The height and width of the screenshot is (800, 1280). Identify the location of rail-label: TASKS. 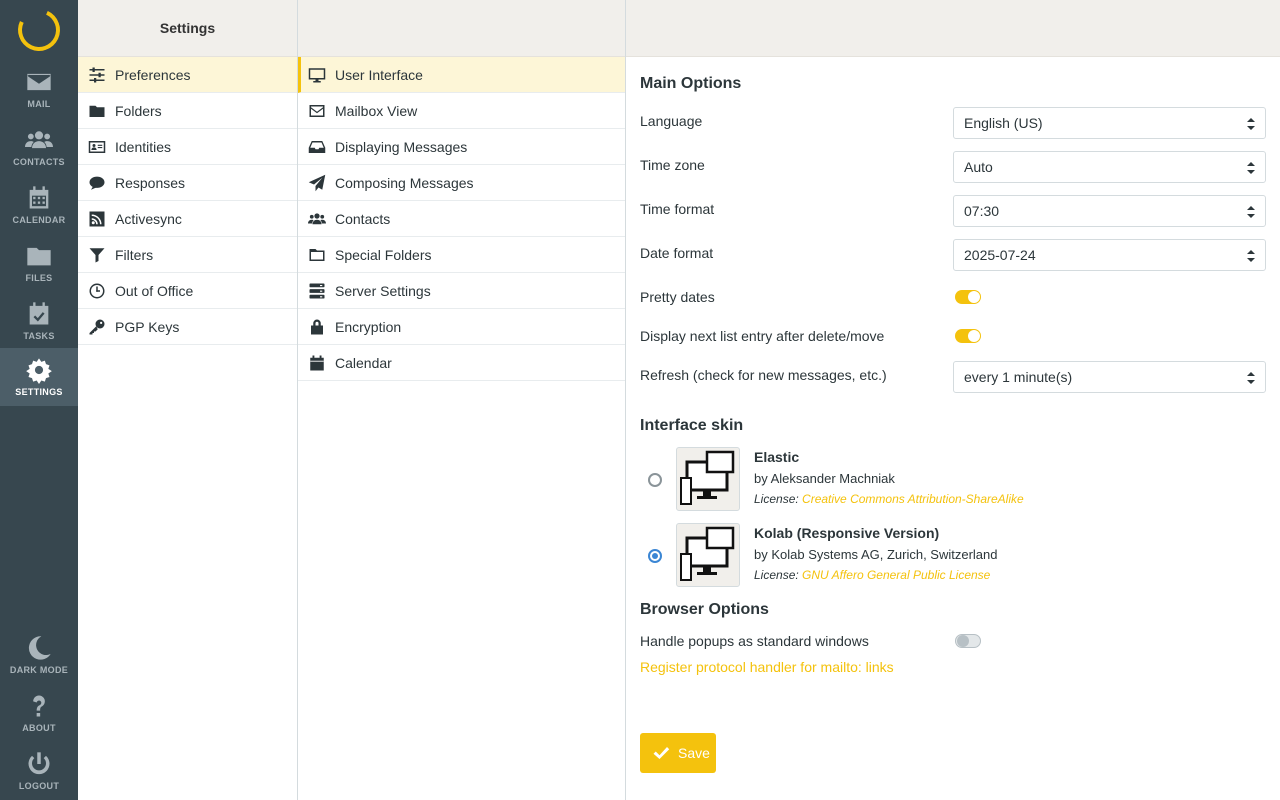
(39, 336).